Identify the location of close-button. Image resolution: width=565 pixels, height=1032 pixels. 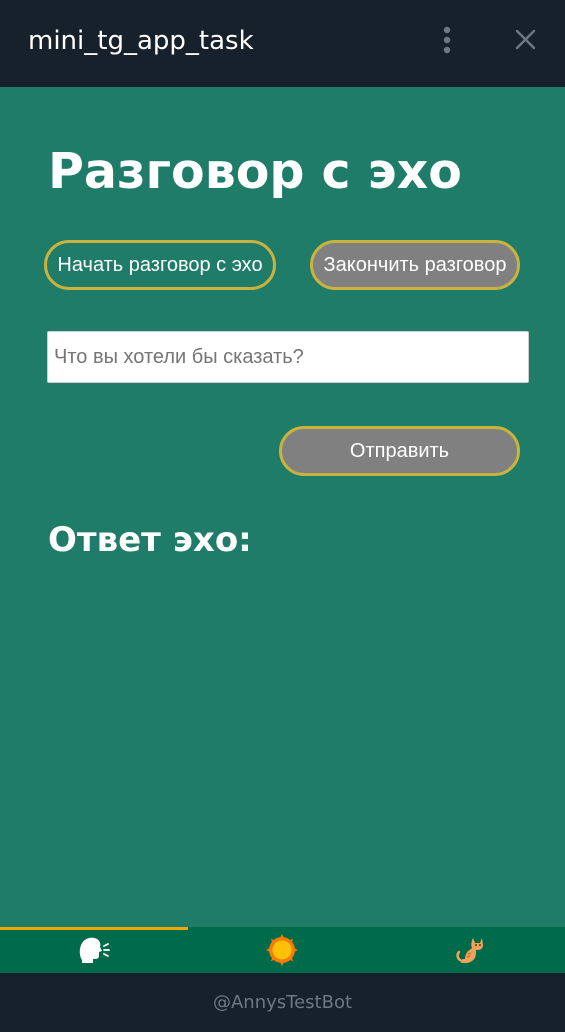
(526, 40).